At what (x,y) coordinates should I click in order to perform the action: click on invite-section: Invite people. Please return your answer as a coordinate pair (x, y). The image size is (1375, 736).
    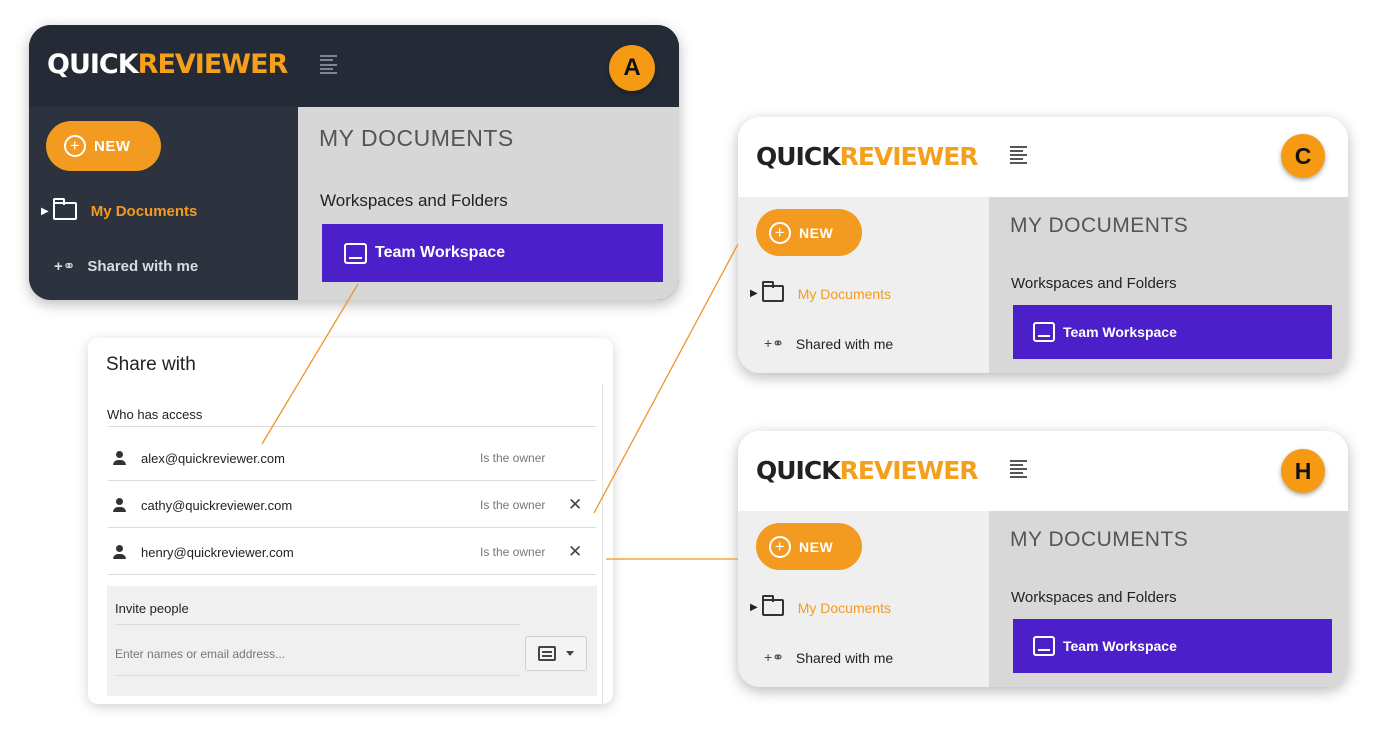
    Looking at the image, I should click on (352, 641).